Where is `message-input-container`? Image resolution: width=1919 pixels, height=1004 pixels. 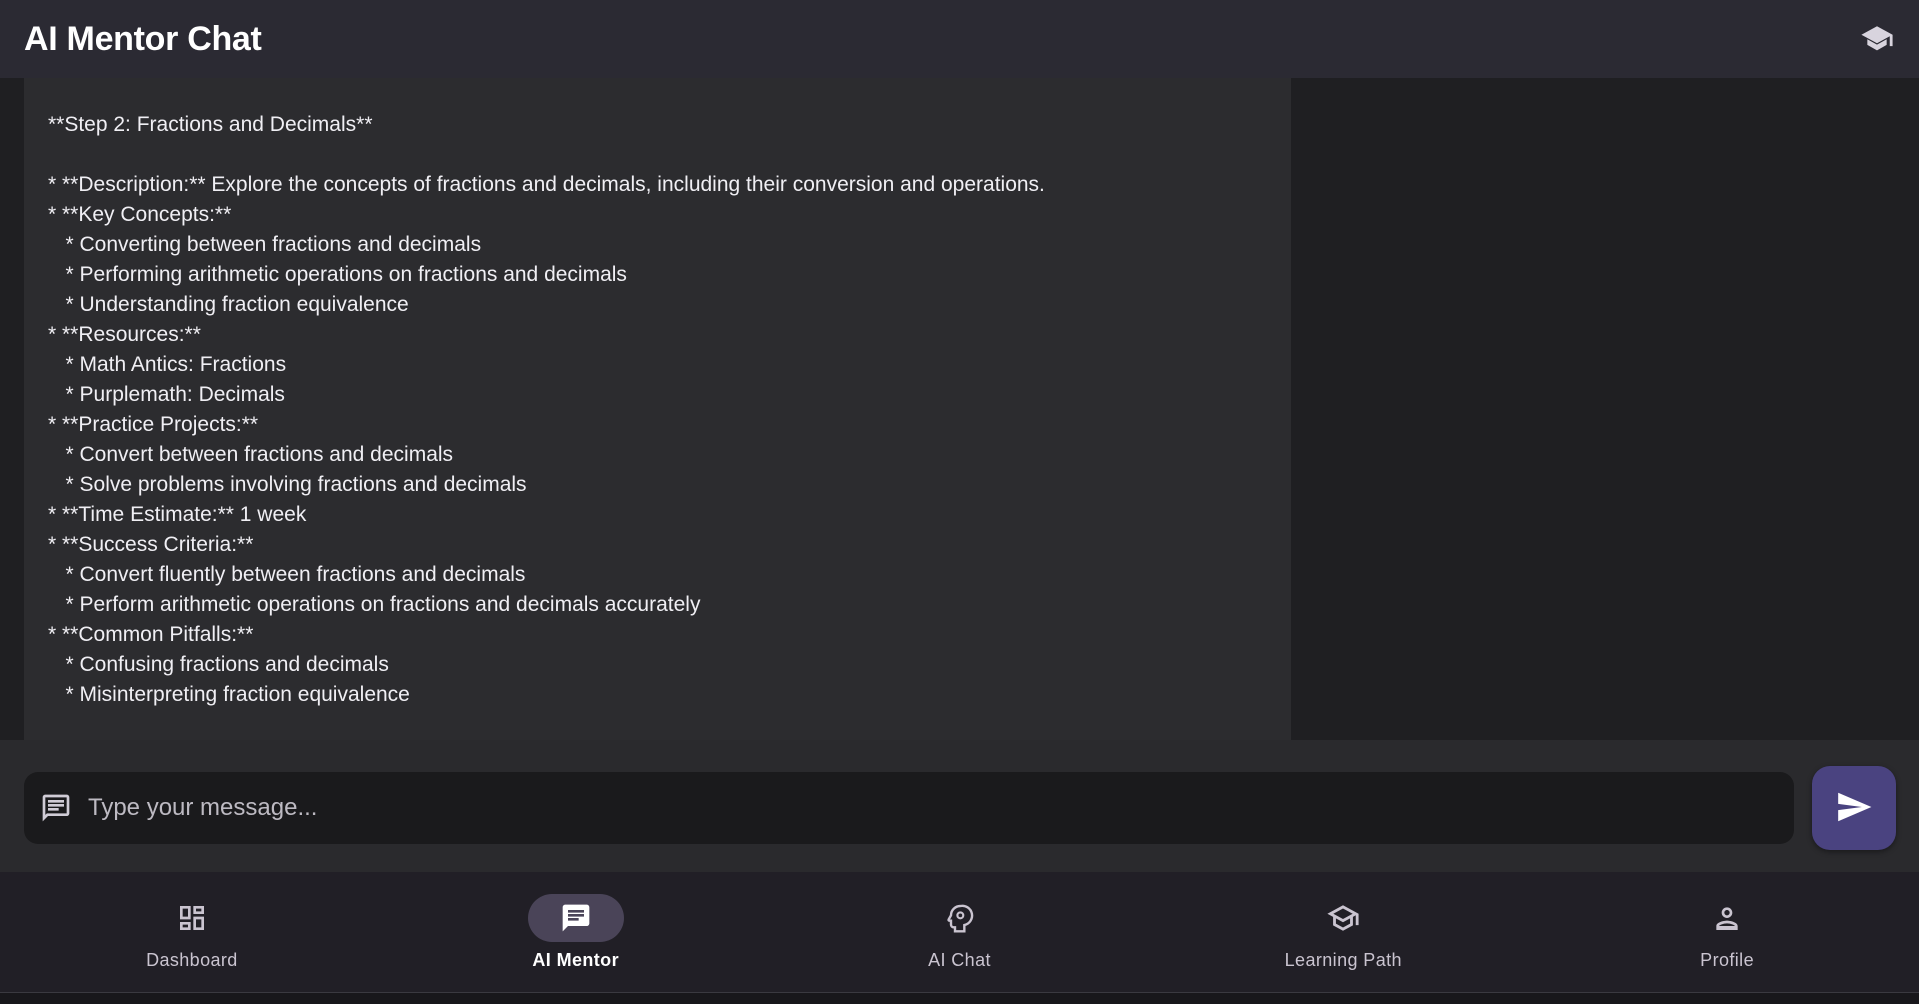
message-input-container is located at coordinates (909, 808).